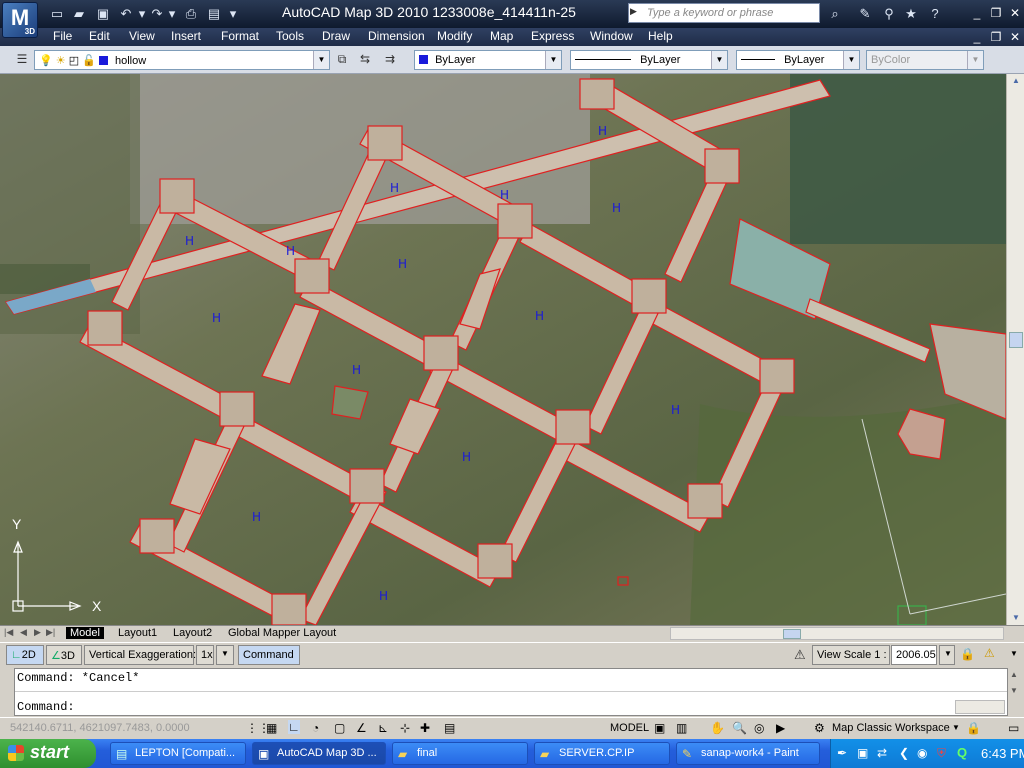 This screenshot has height=768, width=1024. What do you see at coordinates (882, 753) in the screenshot?
I see `tray-network-icon: ⇄` at bounding box center [882, 753].